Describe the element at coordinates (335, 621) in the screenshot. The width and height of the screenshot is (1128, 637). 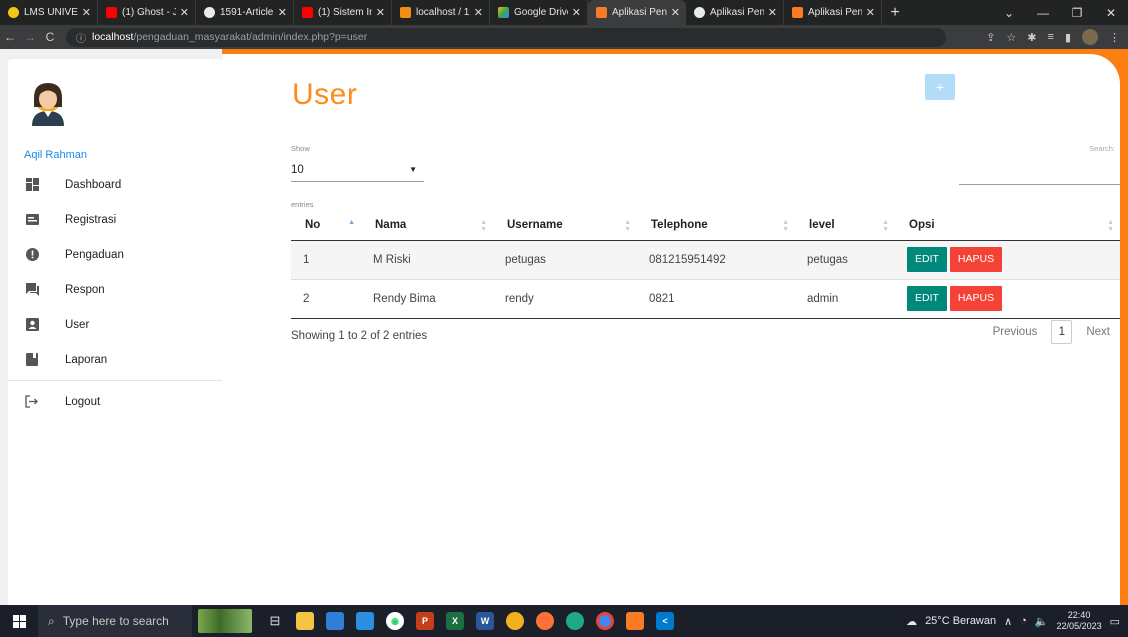
I see `calendar-app-icon` at that location.